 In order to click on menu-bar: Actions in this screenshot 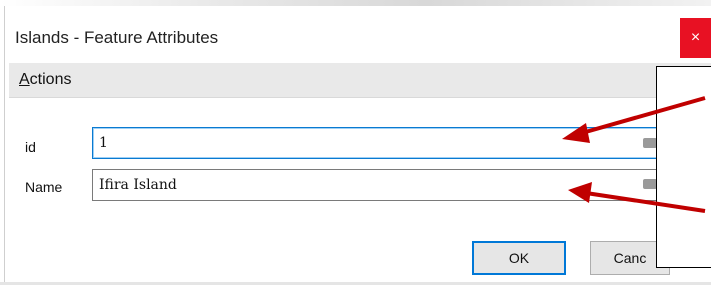, I will do `click(360, 80)`.